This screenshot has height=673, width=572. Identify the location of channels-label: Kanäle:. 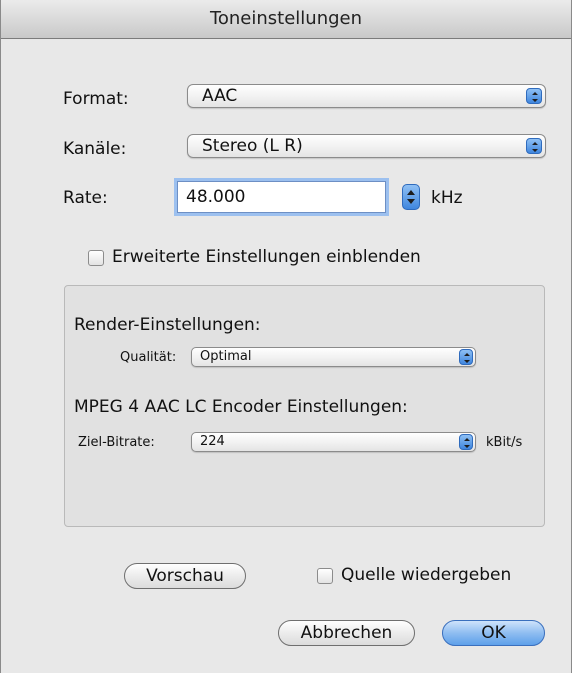
(95, 149).